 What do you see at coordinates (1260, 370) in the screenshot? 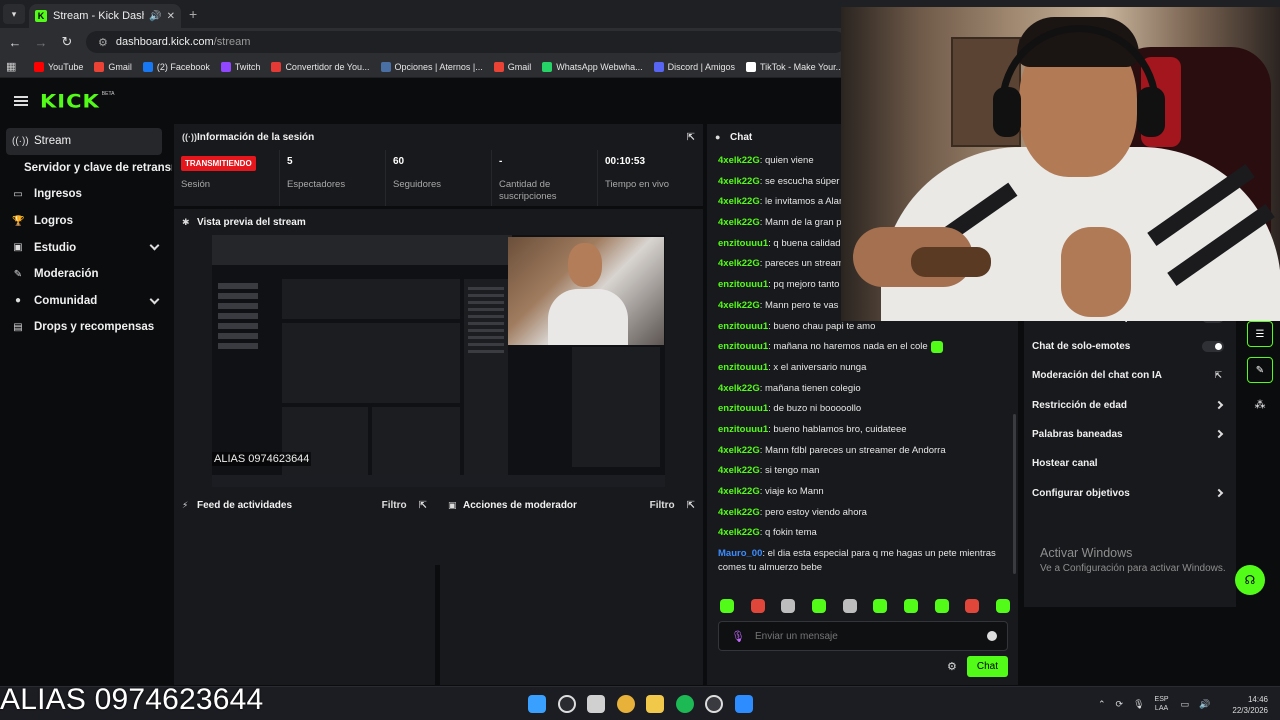
I see `wrench-tool-icon: ✎` at bounding box center [1260, 370].